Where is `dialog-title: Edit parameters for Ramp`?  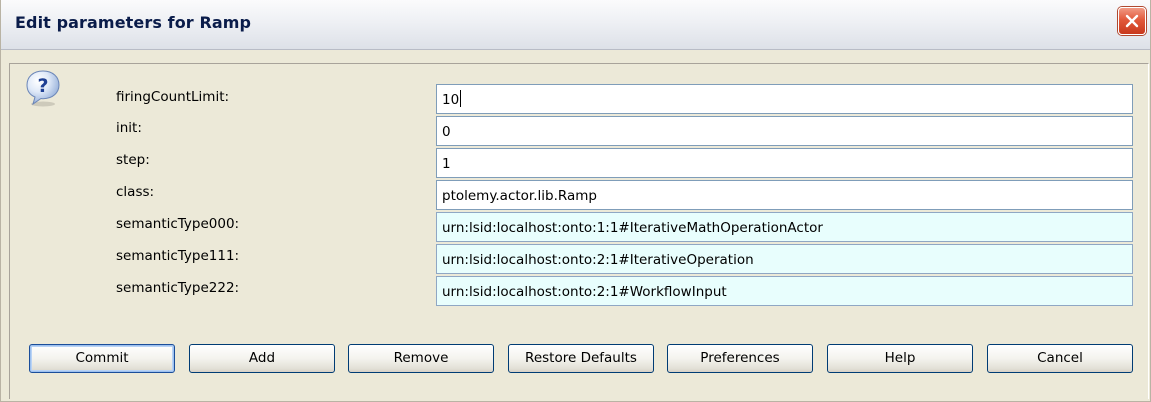
dialog-title: Edit parameters for Ramp is located at coordinates (133, 22).